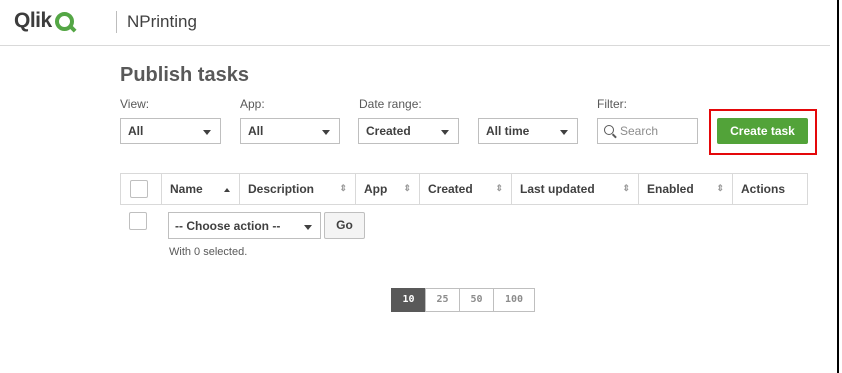  I want to click on search-icon, so click(609, 130).